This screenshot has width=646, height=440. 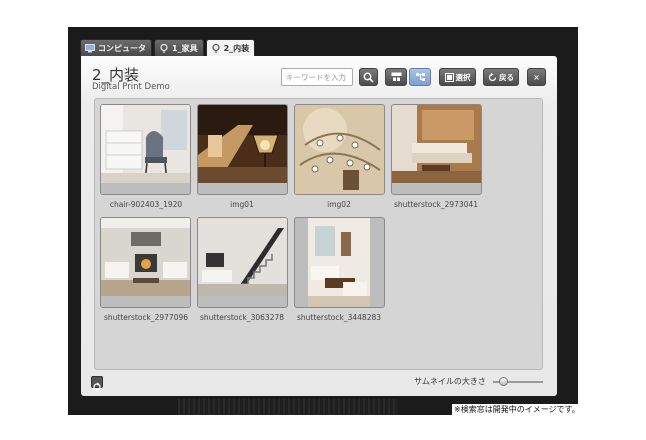 I want to click on close-button: ×, so click(x=536, y=77).